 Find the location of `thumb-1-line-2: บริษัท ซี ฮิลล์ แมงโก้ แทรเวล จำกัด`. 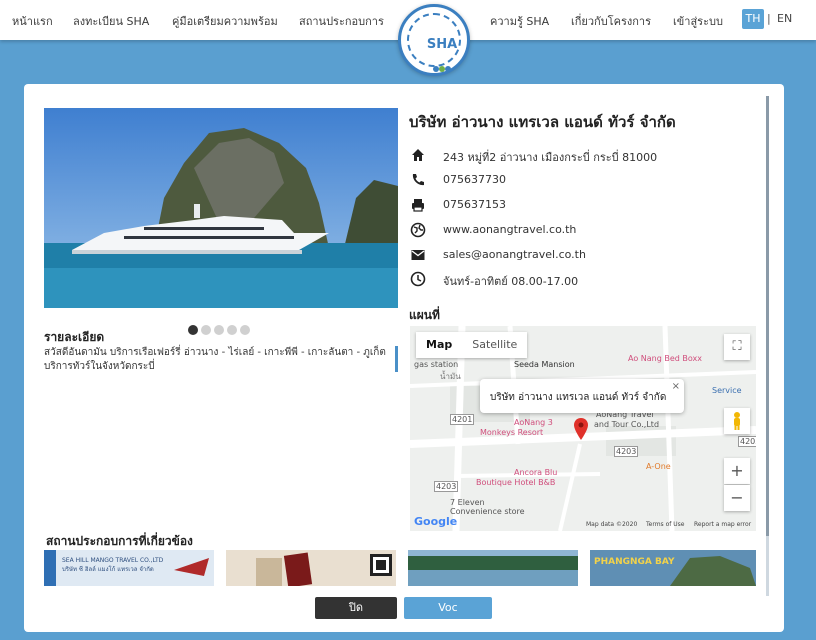

thumb-1-line-2: บริษัท ซี ฮิลล์ แมงโก้ แทรเวล จำกัด is located at coordinates (108, 569).